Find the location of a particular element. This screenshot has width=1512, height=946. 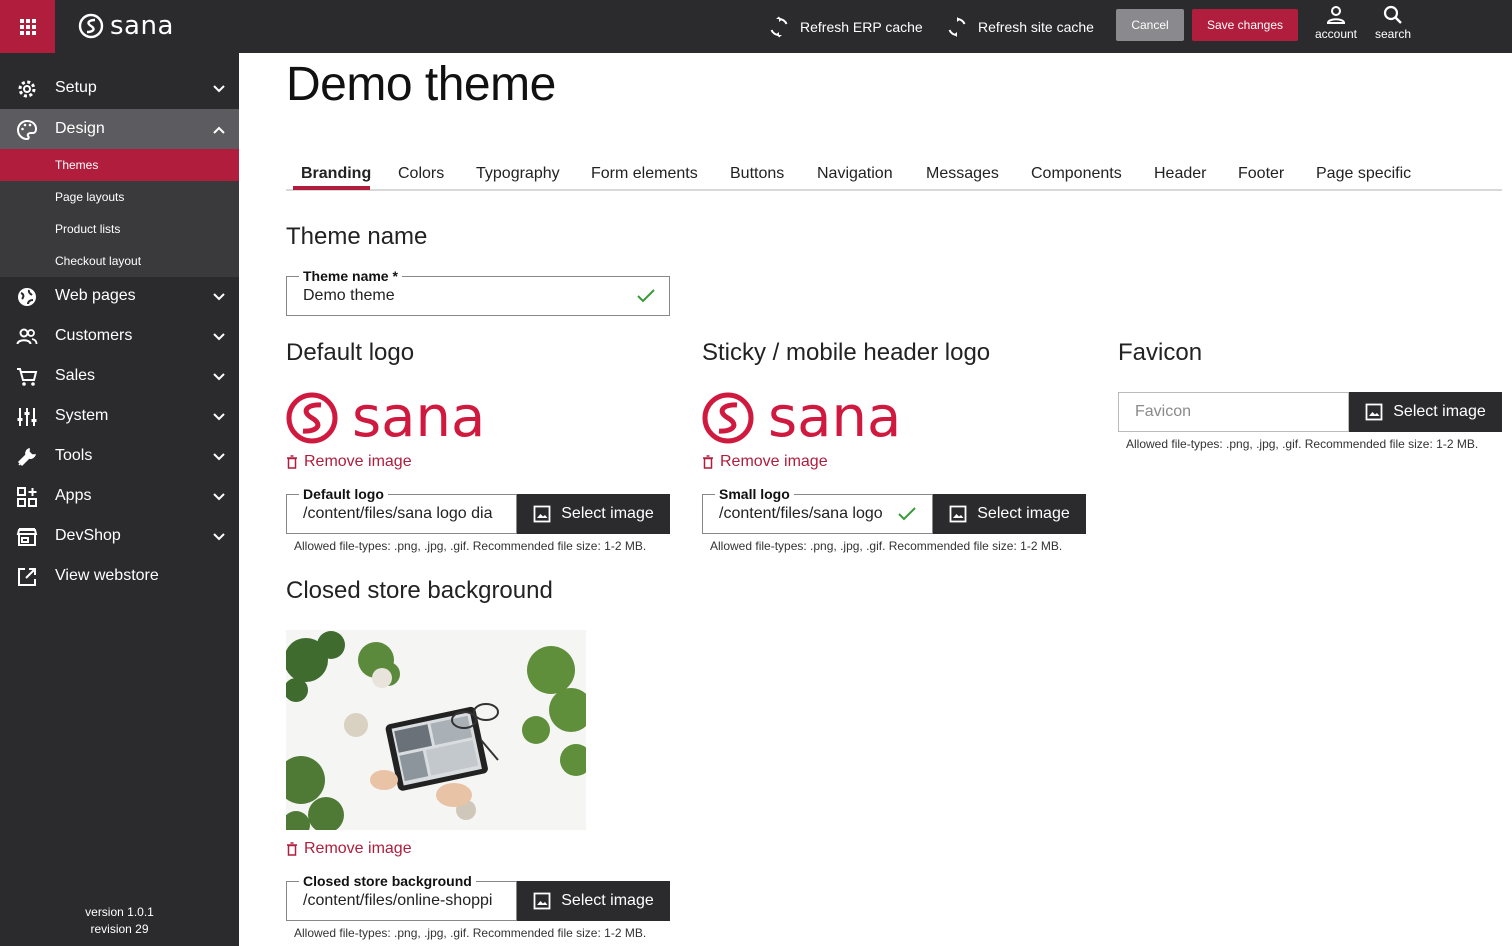

people-icon is located at coordinates (27, 337).